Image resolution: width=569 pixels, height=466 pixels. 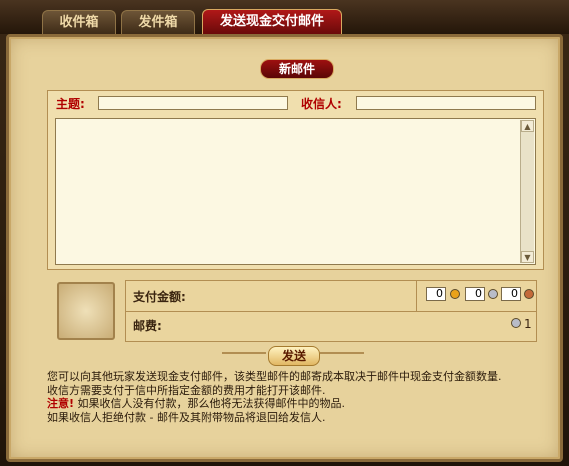 I want to click on send-button-ornament-left, so click(x=244, y=353).